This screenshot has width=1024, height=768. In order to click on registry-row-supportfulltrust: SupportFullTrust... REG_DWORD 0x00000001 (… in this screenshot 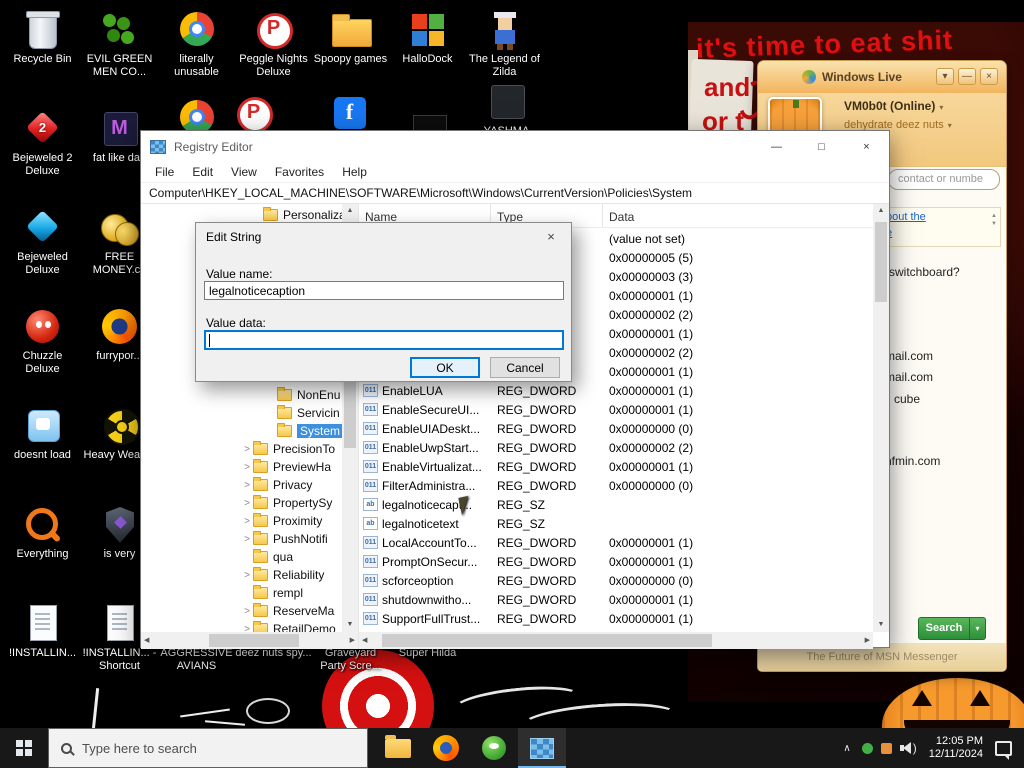, I will do `click(616, 618)`.